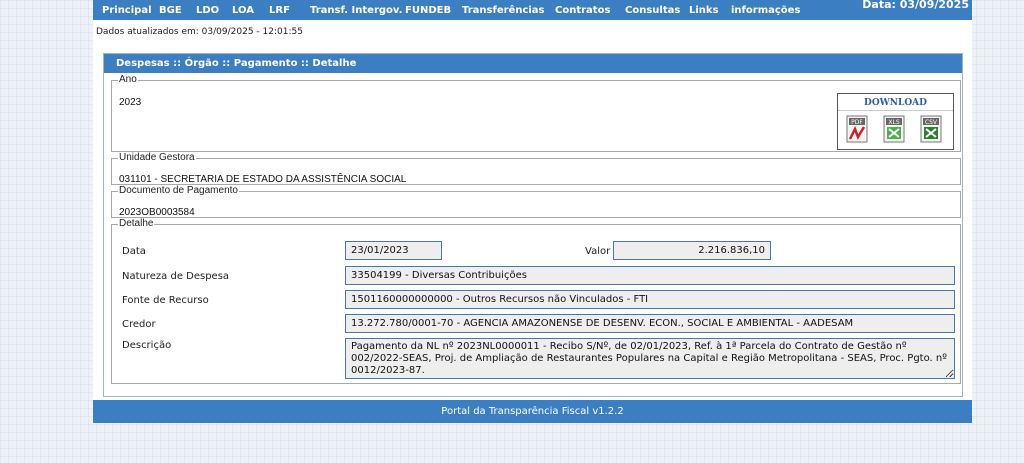  I want to click on download-box: DOWNLOAD PDF XLS CSV, so click(895, 121).